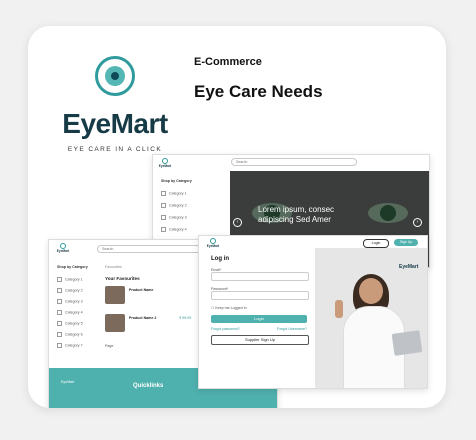 Image resolution: width=476 pixels, height=440 pixels. Describe the element at coordinates (294, 162) in the screenshot. I see `search-input: Search` at that location.